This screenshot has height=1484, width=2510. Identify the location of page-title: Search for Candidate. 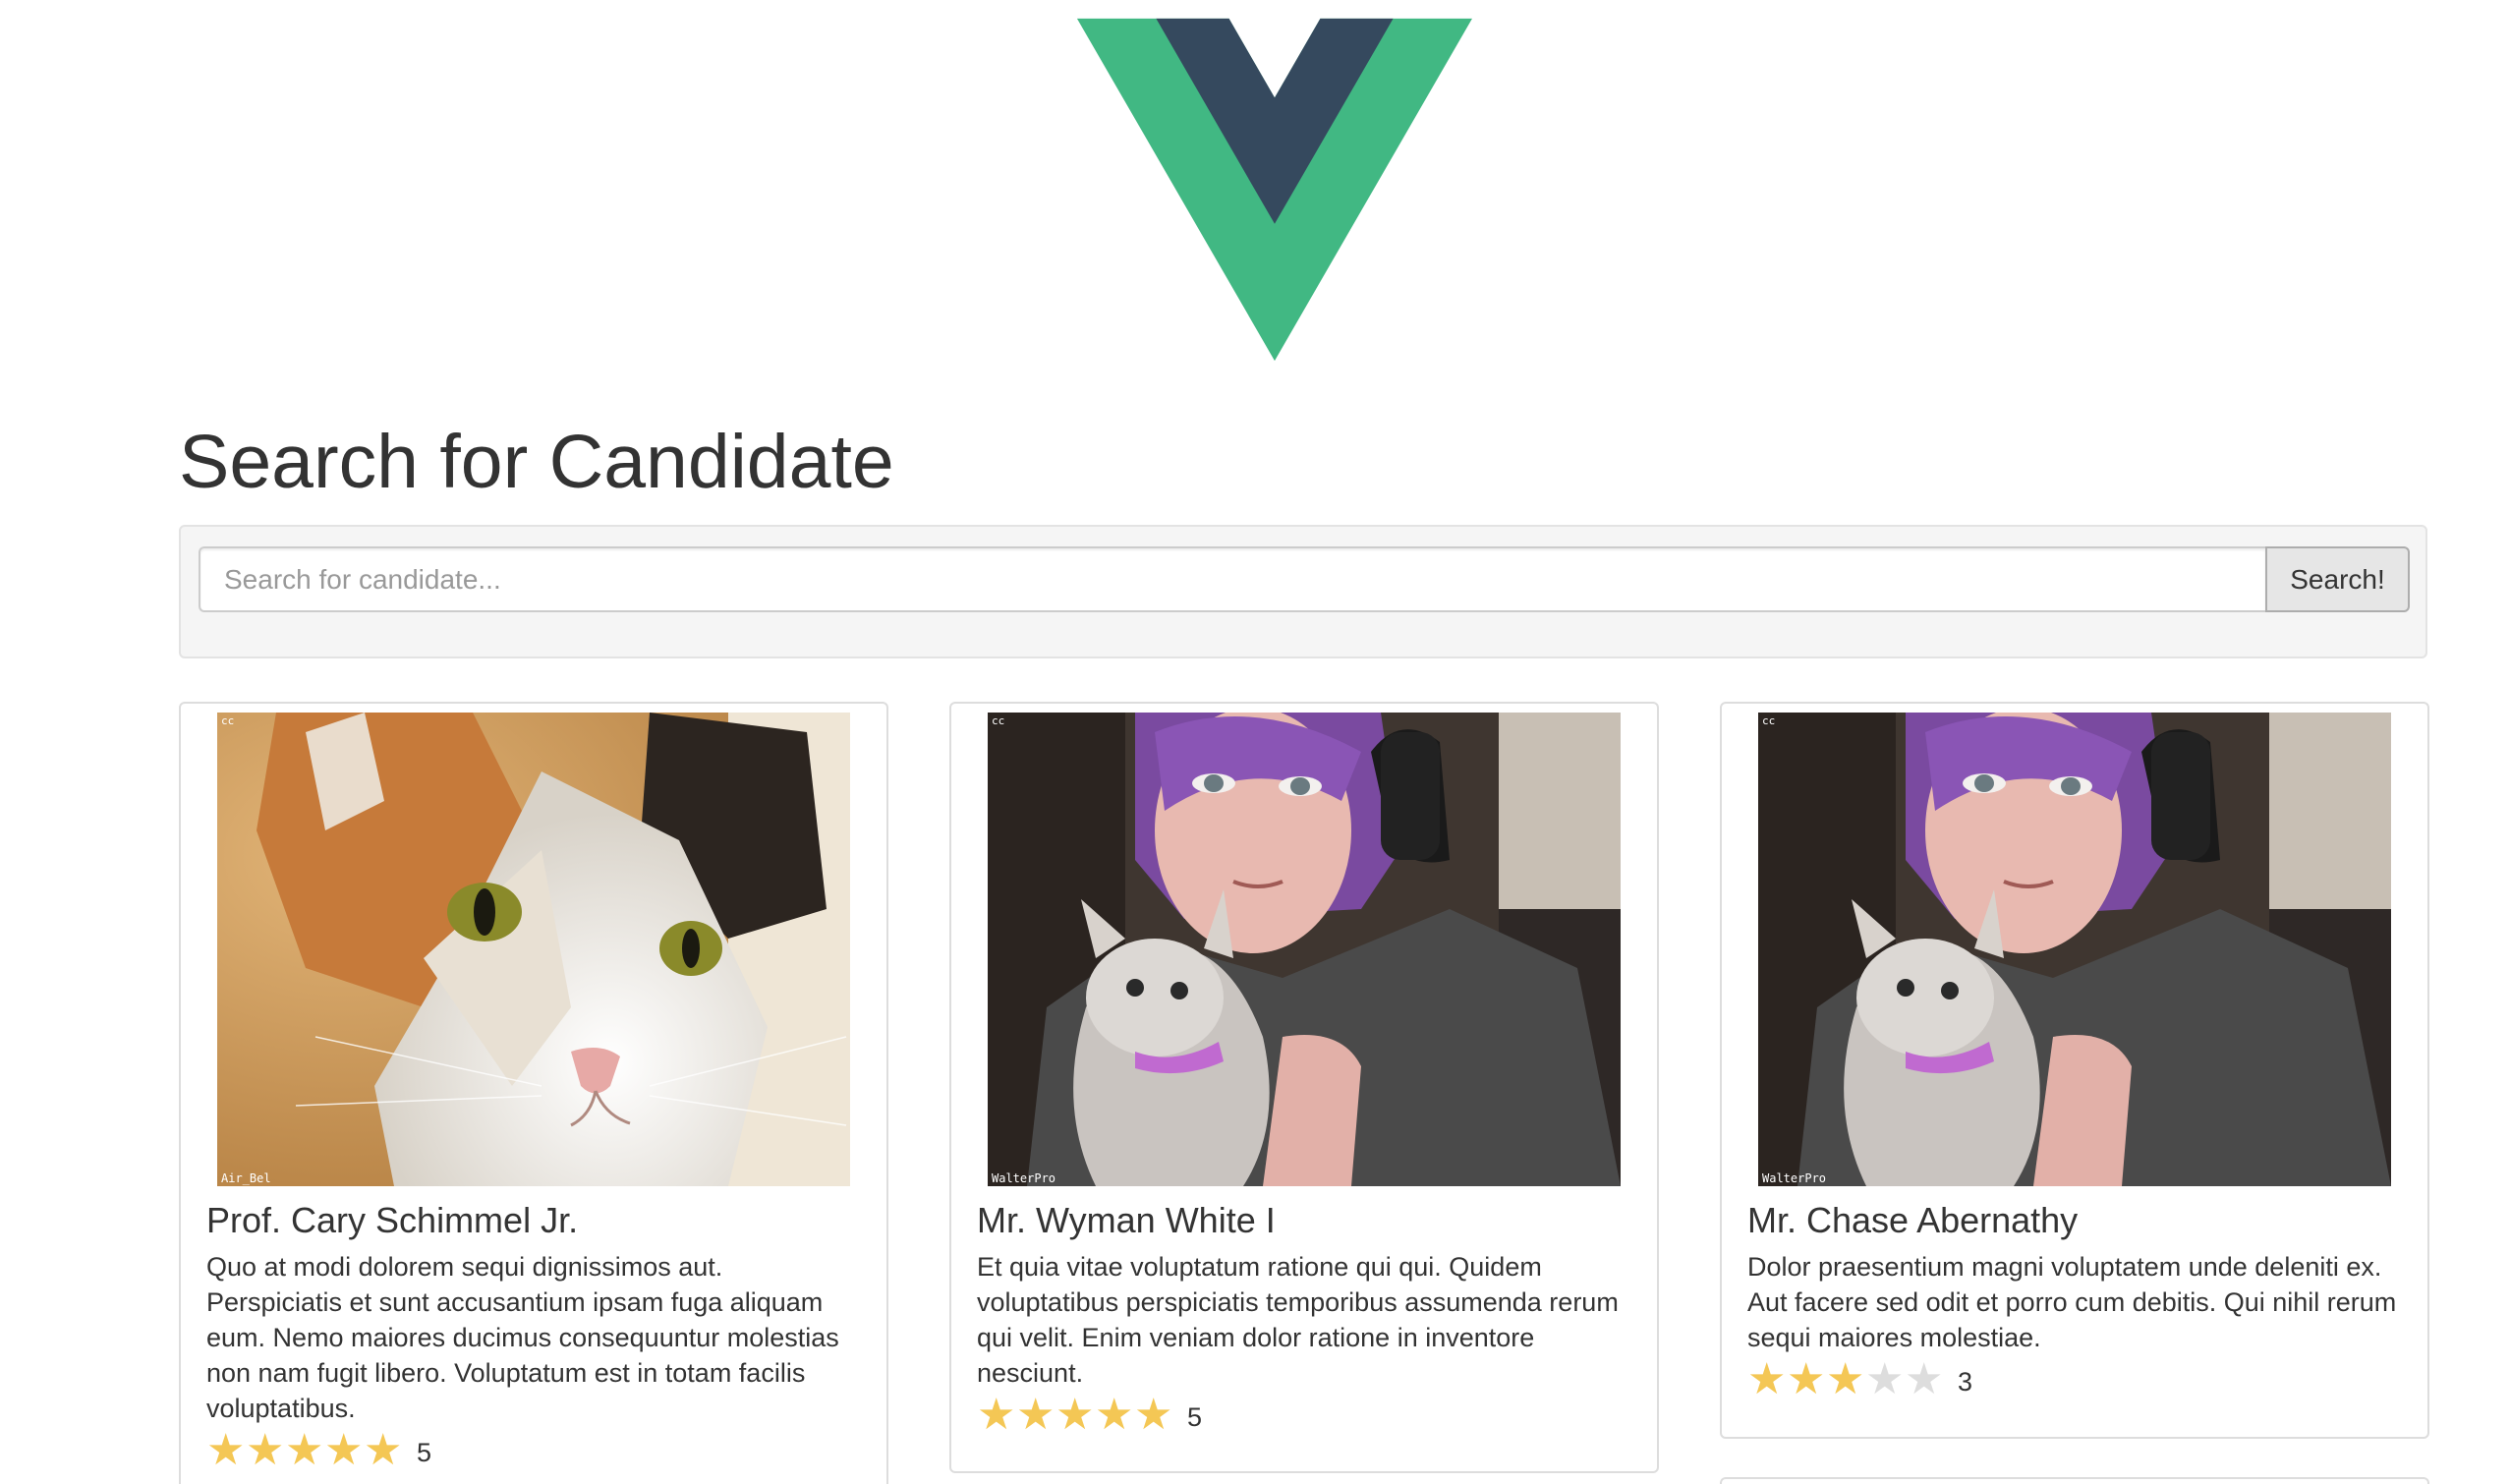
(536, 462).